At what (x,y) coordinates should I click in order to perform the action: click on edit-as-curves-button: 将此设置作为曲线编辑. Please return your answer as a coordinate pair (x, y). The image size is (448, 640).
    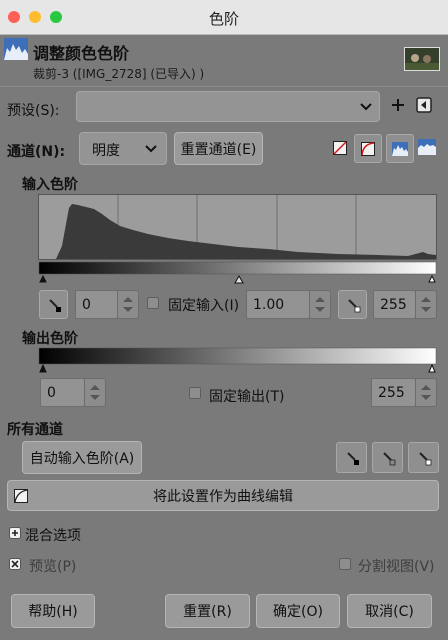
    Looking at the image, I should click on (223, 495).